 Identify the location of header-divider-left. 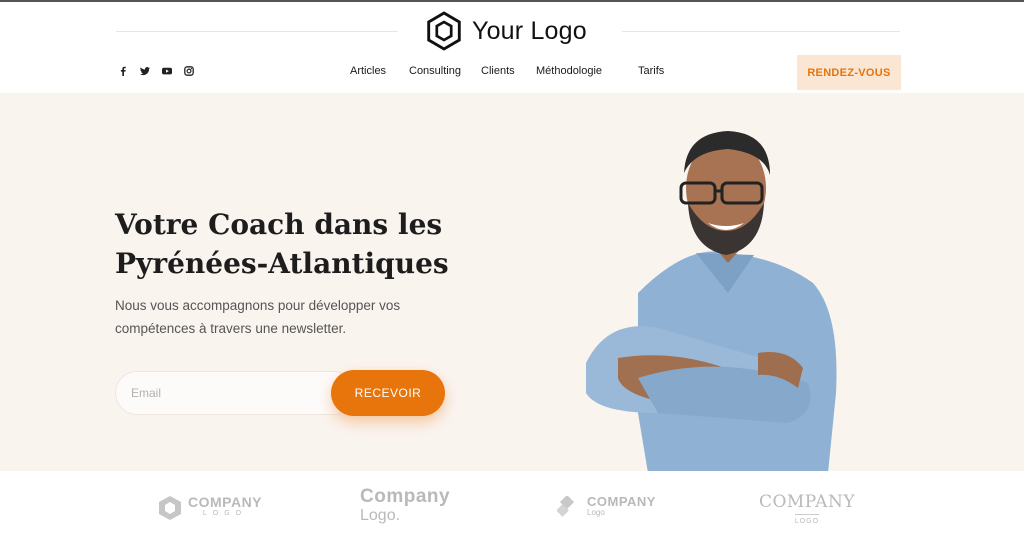
(257, 31).